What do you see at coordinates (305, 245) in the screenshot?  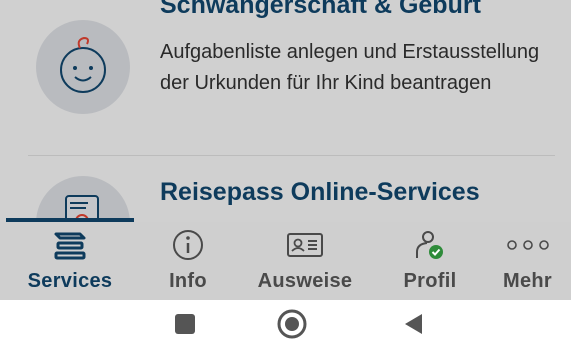 I see `id-card-icon` at bounding box center [305, 245].